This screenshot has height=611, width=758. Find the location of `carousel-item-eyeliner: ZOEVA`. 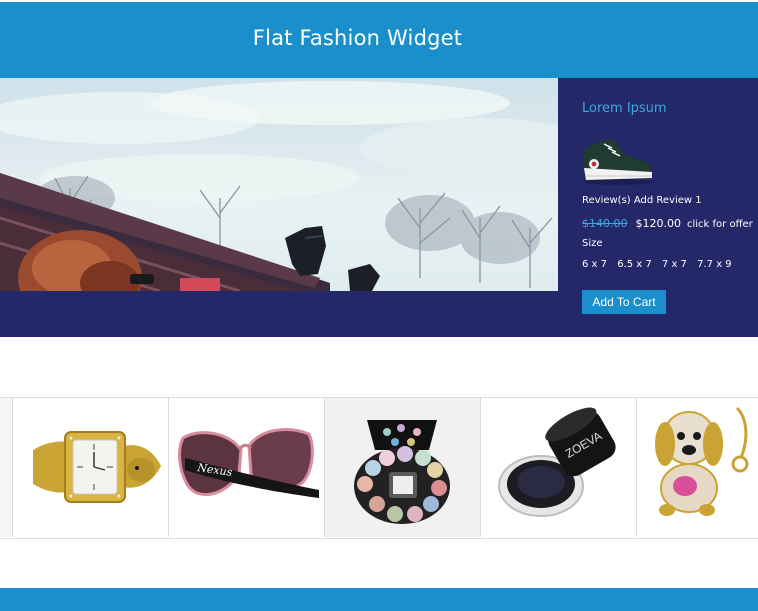

carousel-item-eyeliner: ZOEVA is located at coordinates (559, 467).